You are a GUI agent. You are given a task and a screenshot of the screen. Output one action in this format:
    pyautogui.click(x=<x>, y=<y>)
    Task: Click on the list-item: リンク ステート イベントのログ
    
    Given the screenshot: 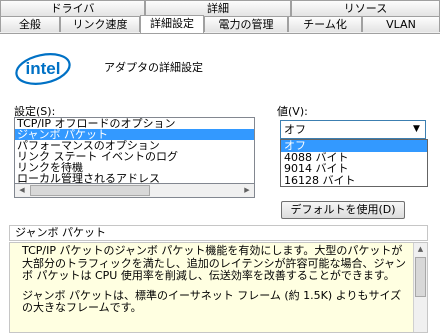 What is the action you would take?
    pyautogui.click(x=134, y=156)
    